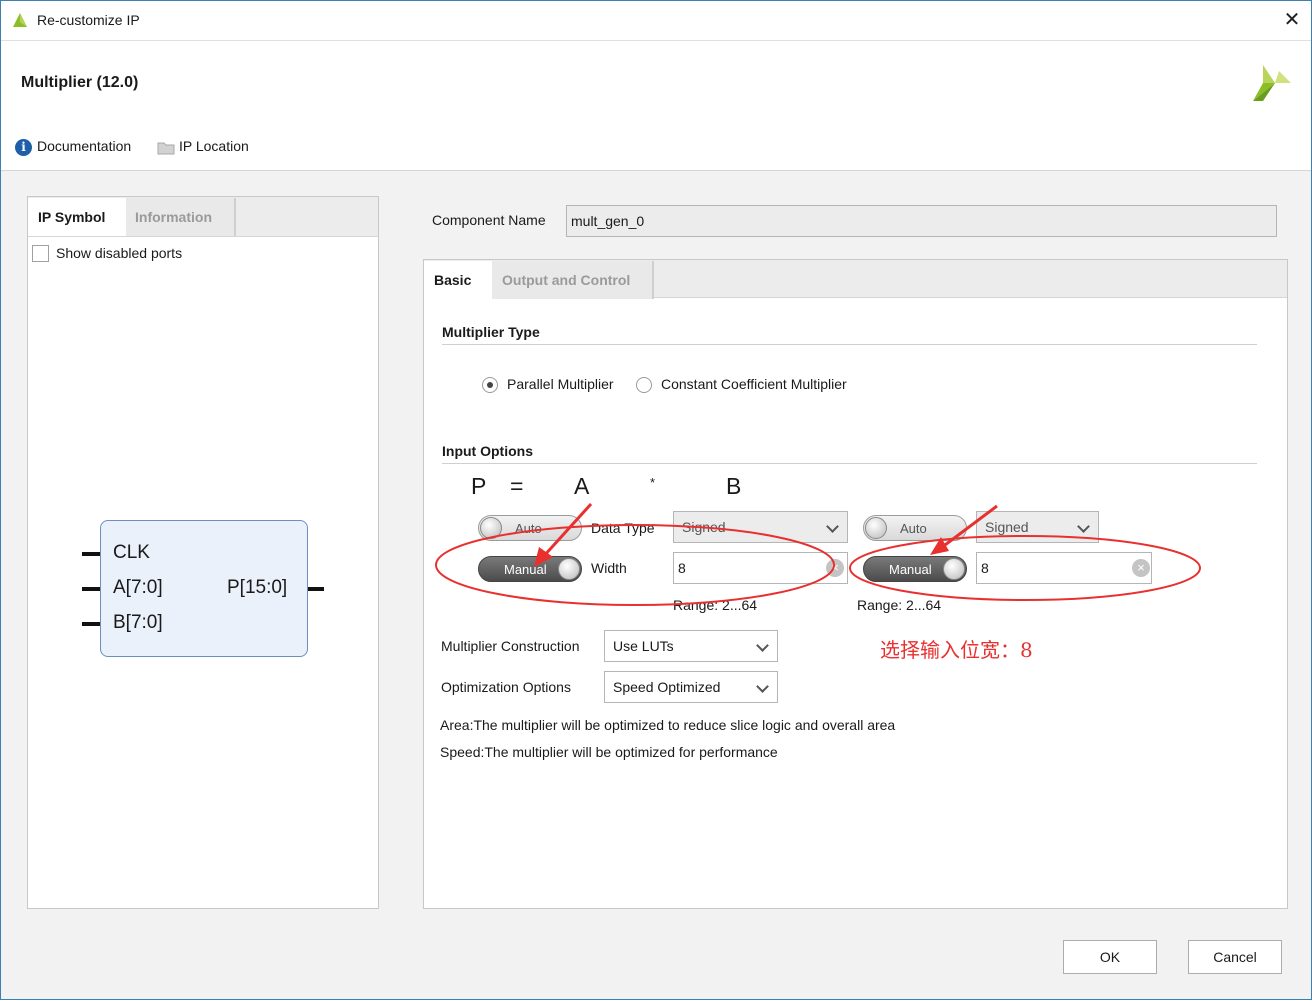 This screenshot has width=1312, height=1001. Describe the element at coordinates (956, 650) in the screenshot. I see `annotation-text: 选择输入位宽：8` at that location.